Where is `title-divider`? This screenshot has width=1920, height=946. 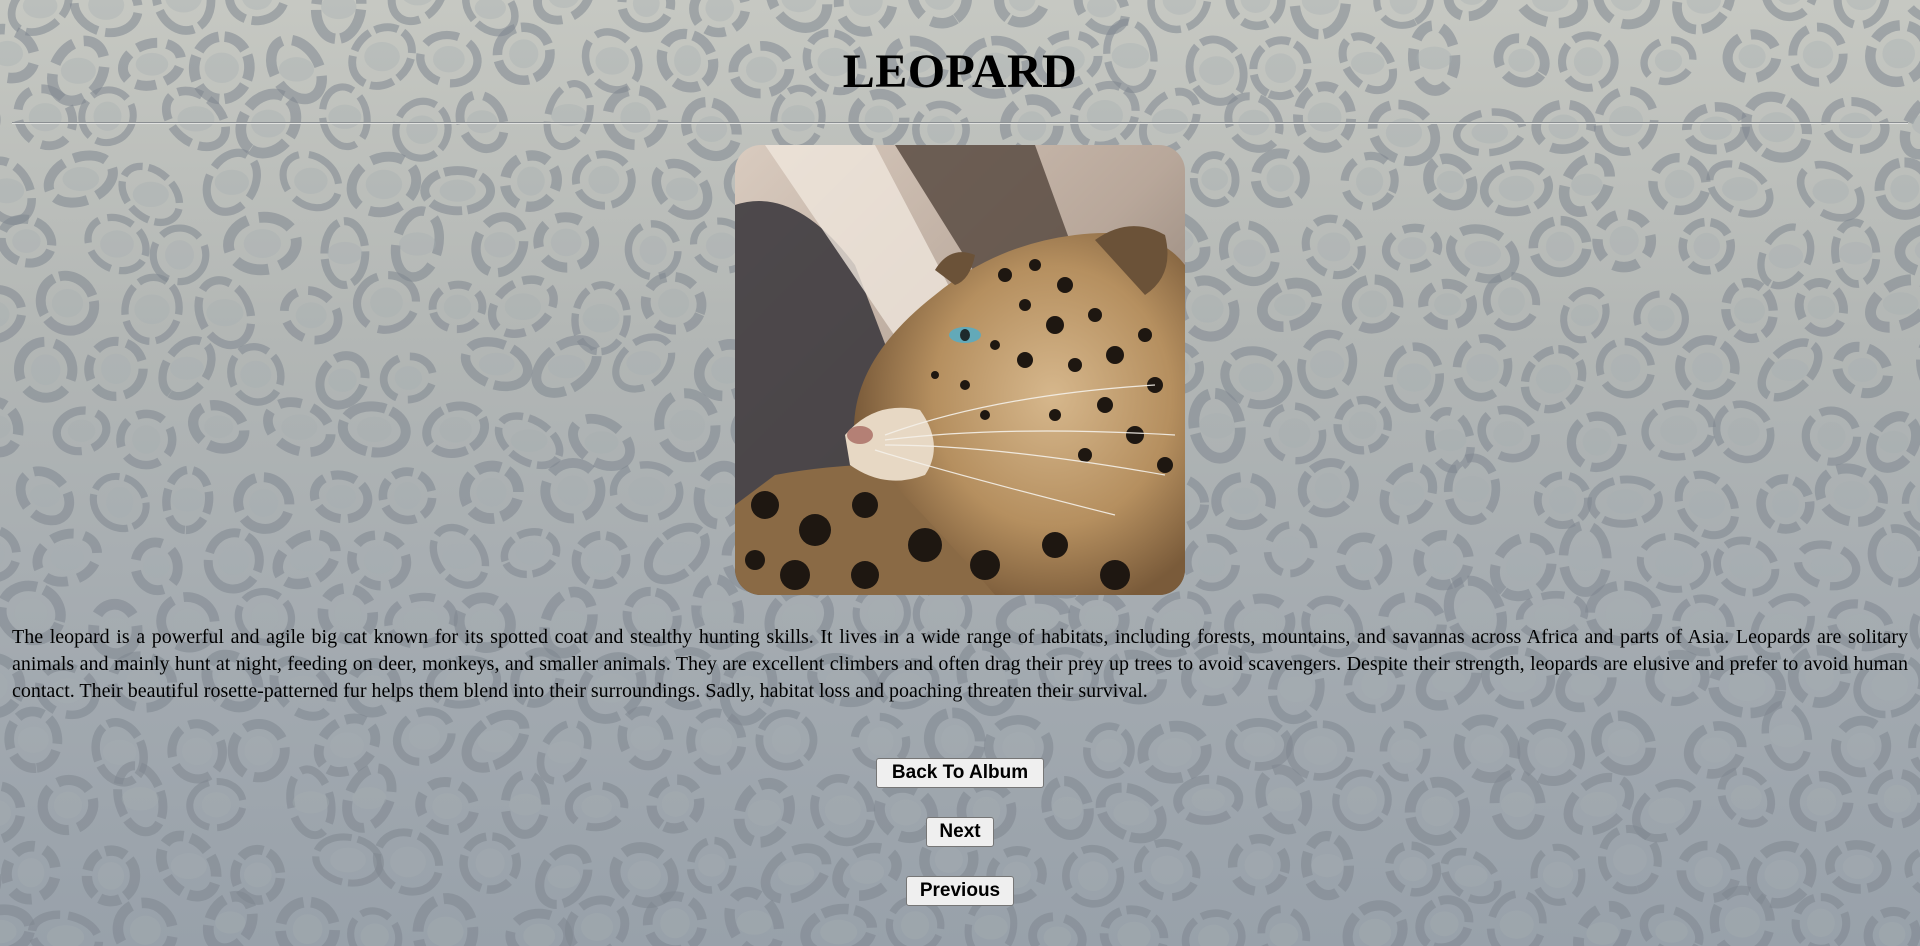
title-divider is located at coordinates (960, 123).